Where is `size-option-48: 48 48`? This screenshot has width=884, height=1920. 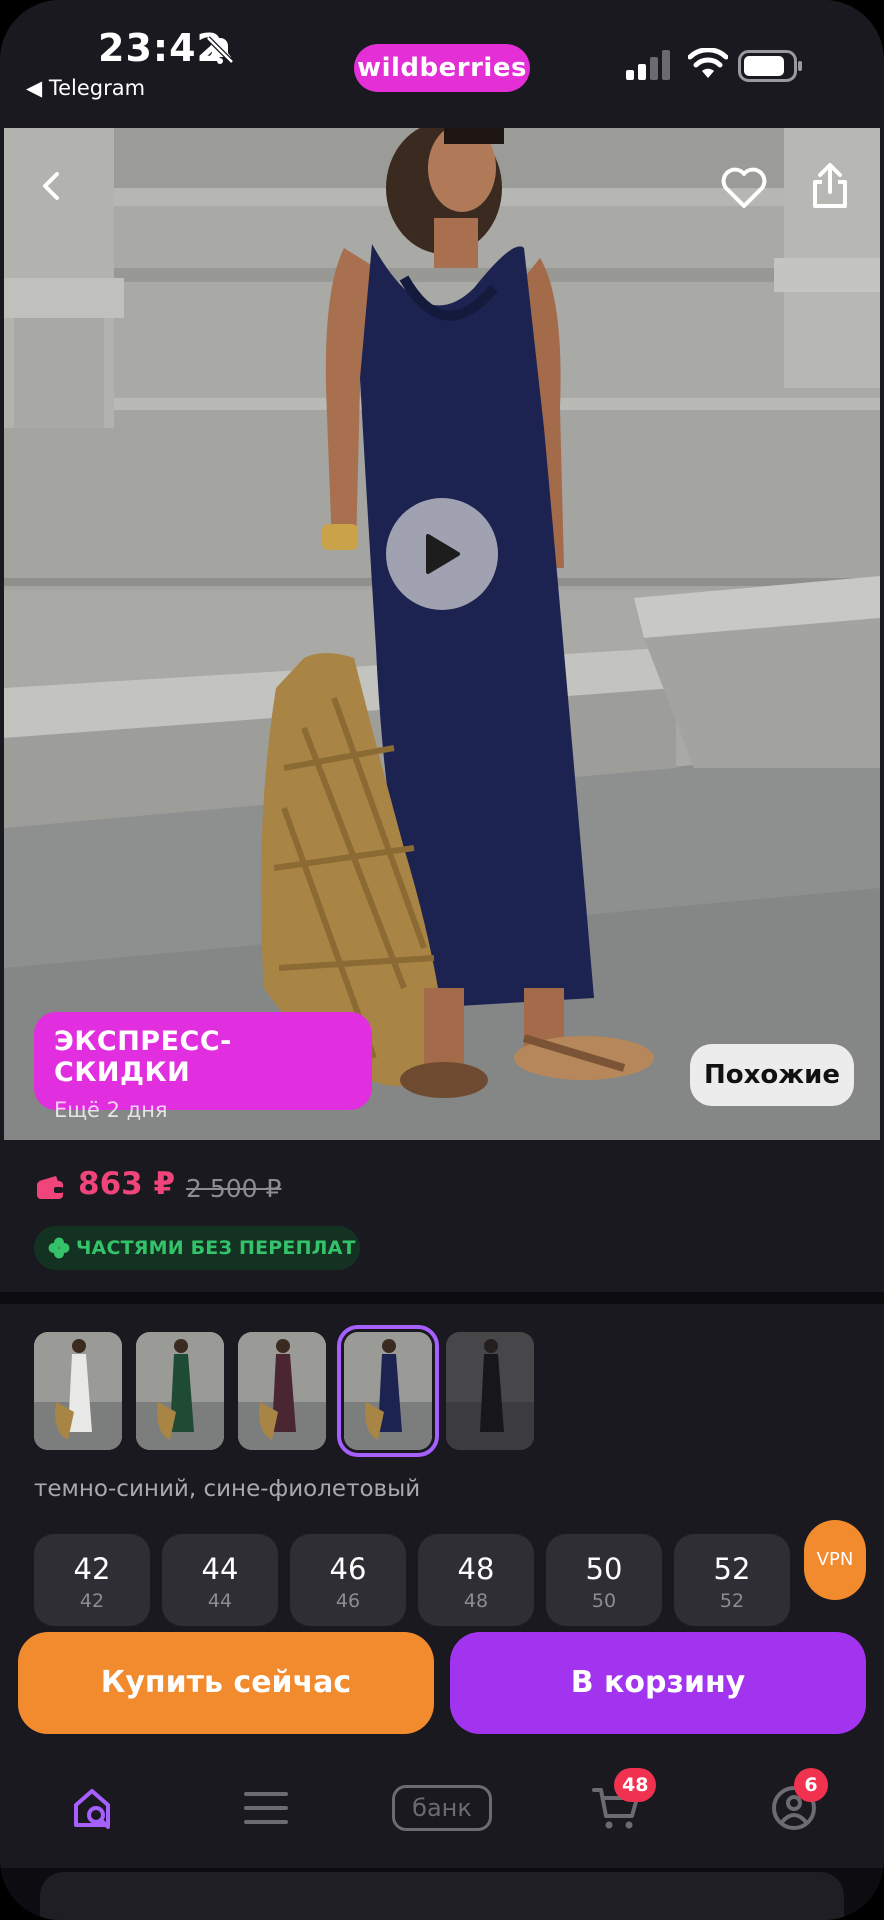 size-option-48: 48 48 is located at coordinates (476, 1580).